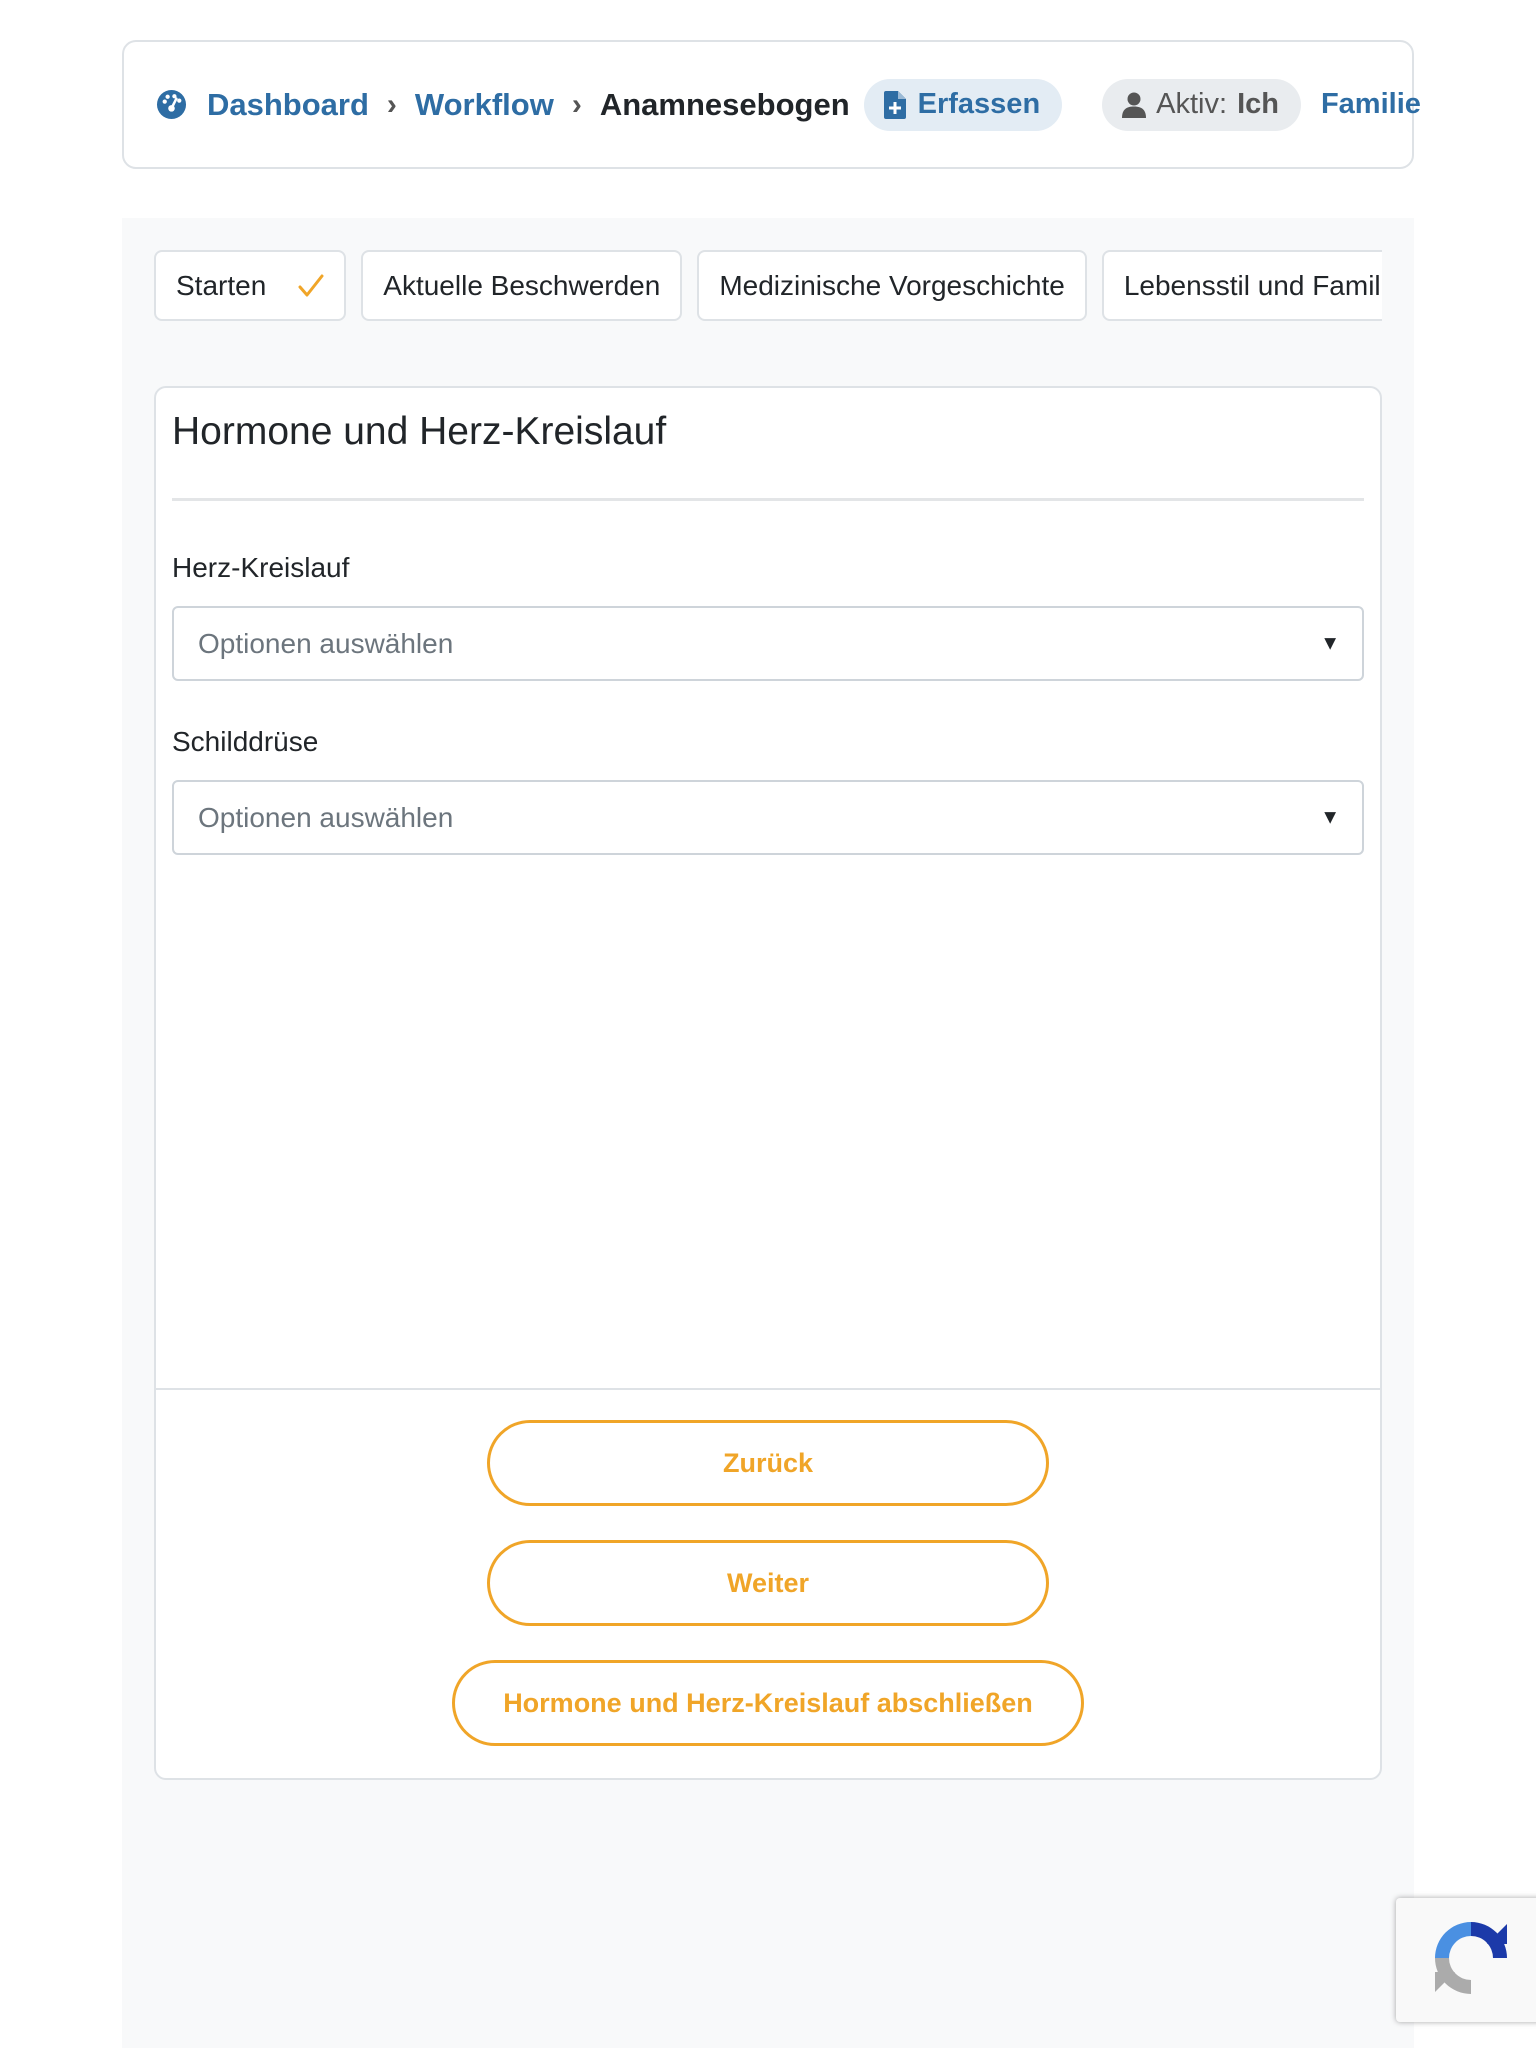 The height and width of the screenshot is (2048, 1536). I want to click on breadcrumb-current: Anamnesebogen, so click(724, 104).